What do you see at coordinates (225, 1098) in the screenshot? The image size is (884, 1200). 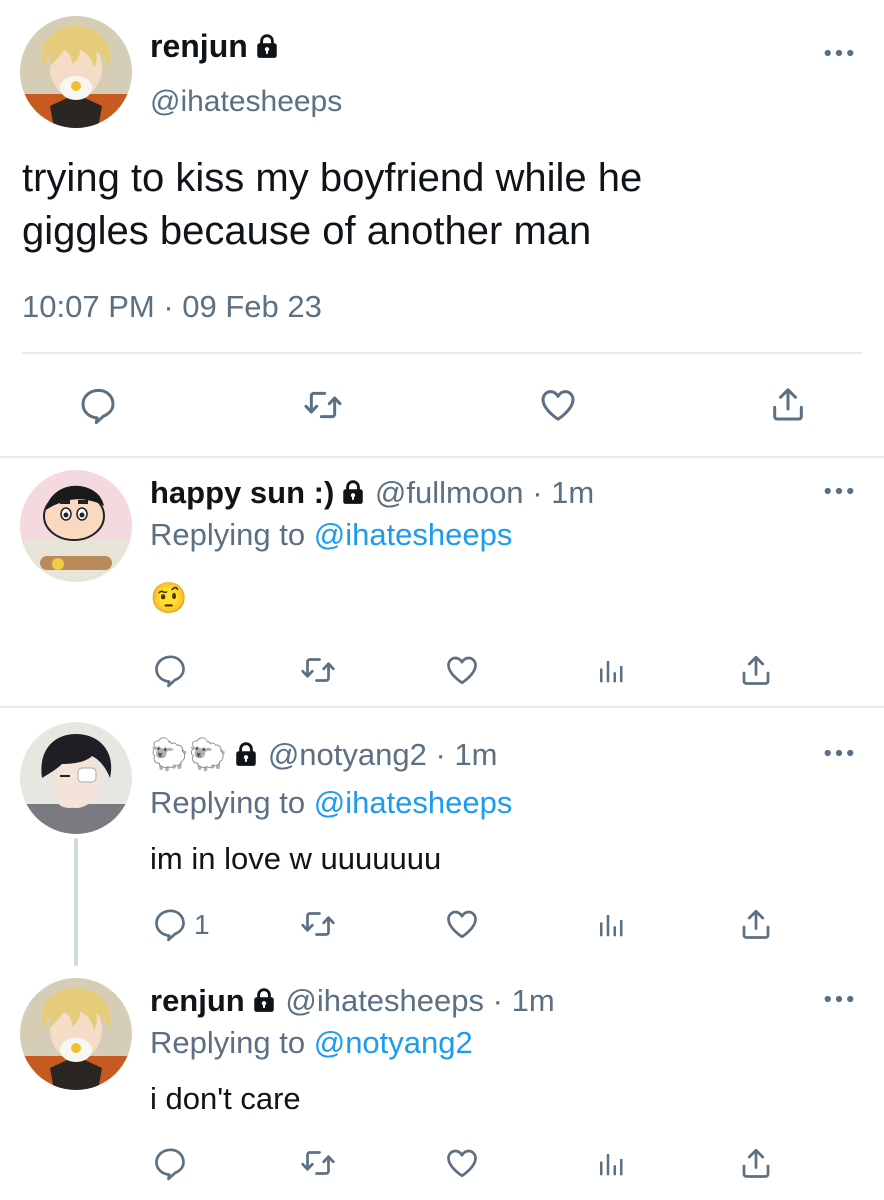 I see `reply-text: i don't care` at bounding box center [225, 1098].